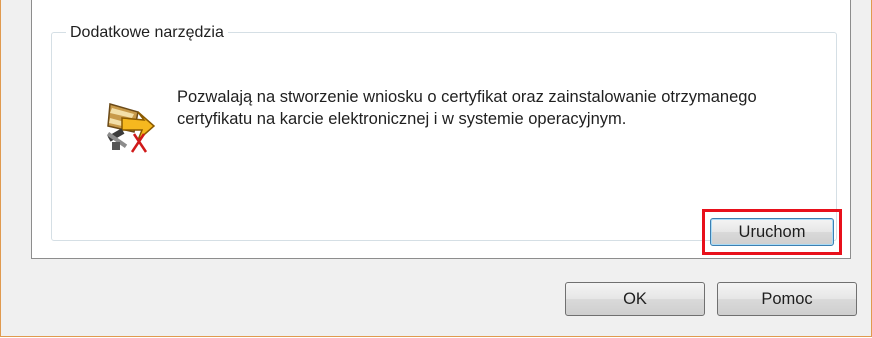  I want to click on groupbox-title: Dodatkowe narzędzia, so click(147, 33).